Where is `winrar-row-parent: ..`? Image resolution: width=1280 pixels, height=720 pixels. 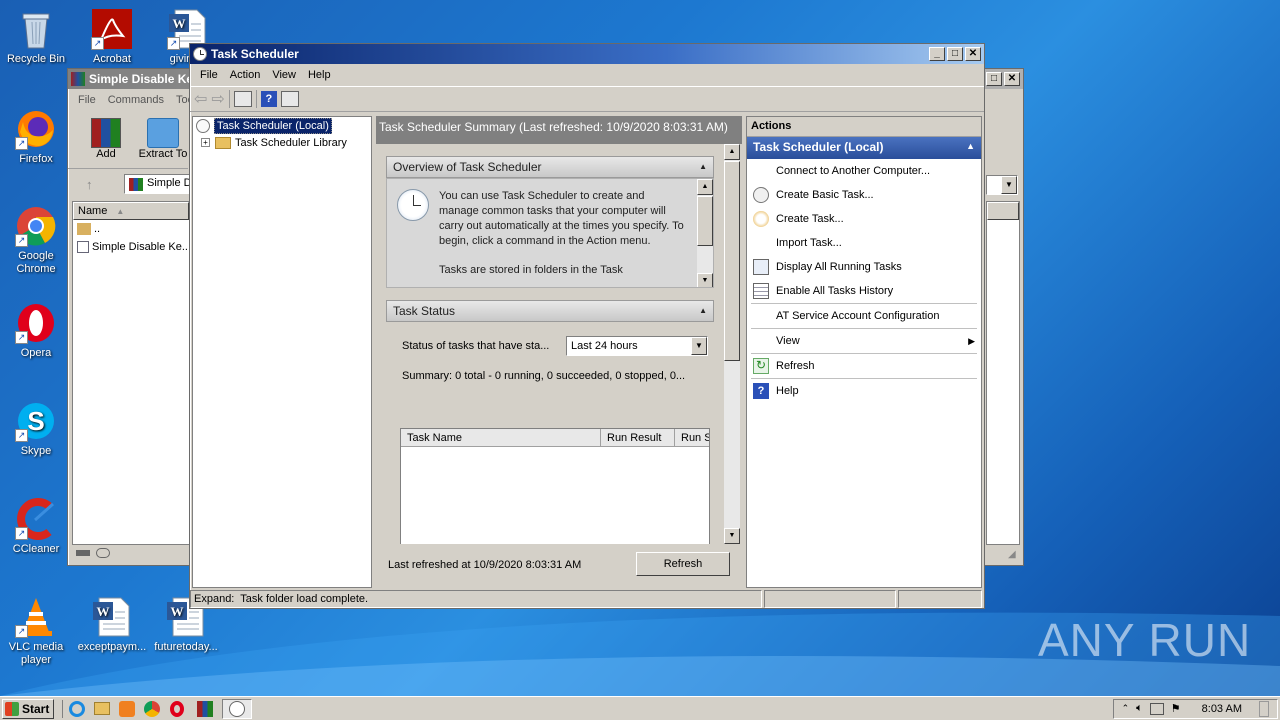
winrar-row-parent: .. is located at coordinates (131, 229).